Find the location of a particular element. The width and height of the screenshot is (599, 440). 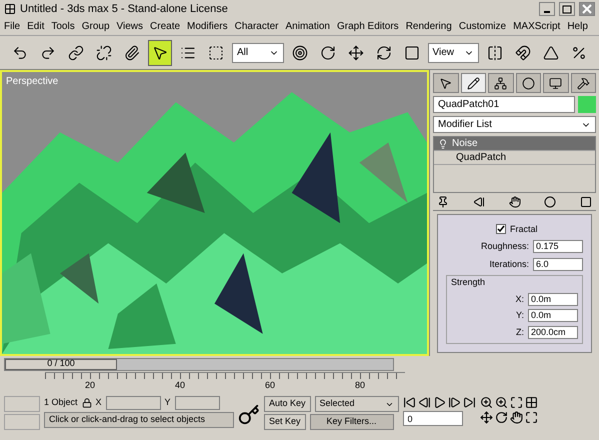

hierarchy-icon is located at coordinates (501, 83).